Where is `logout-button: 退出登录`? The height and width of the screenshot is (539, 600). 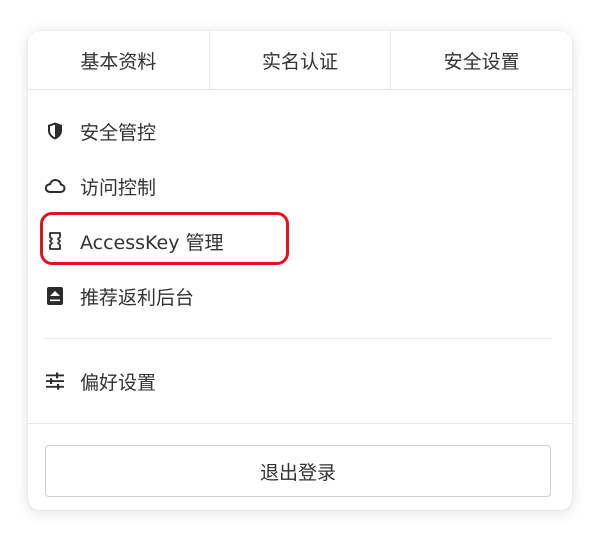 logout-button: 退出登录 is located at coordinates (298, 471).